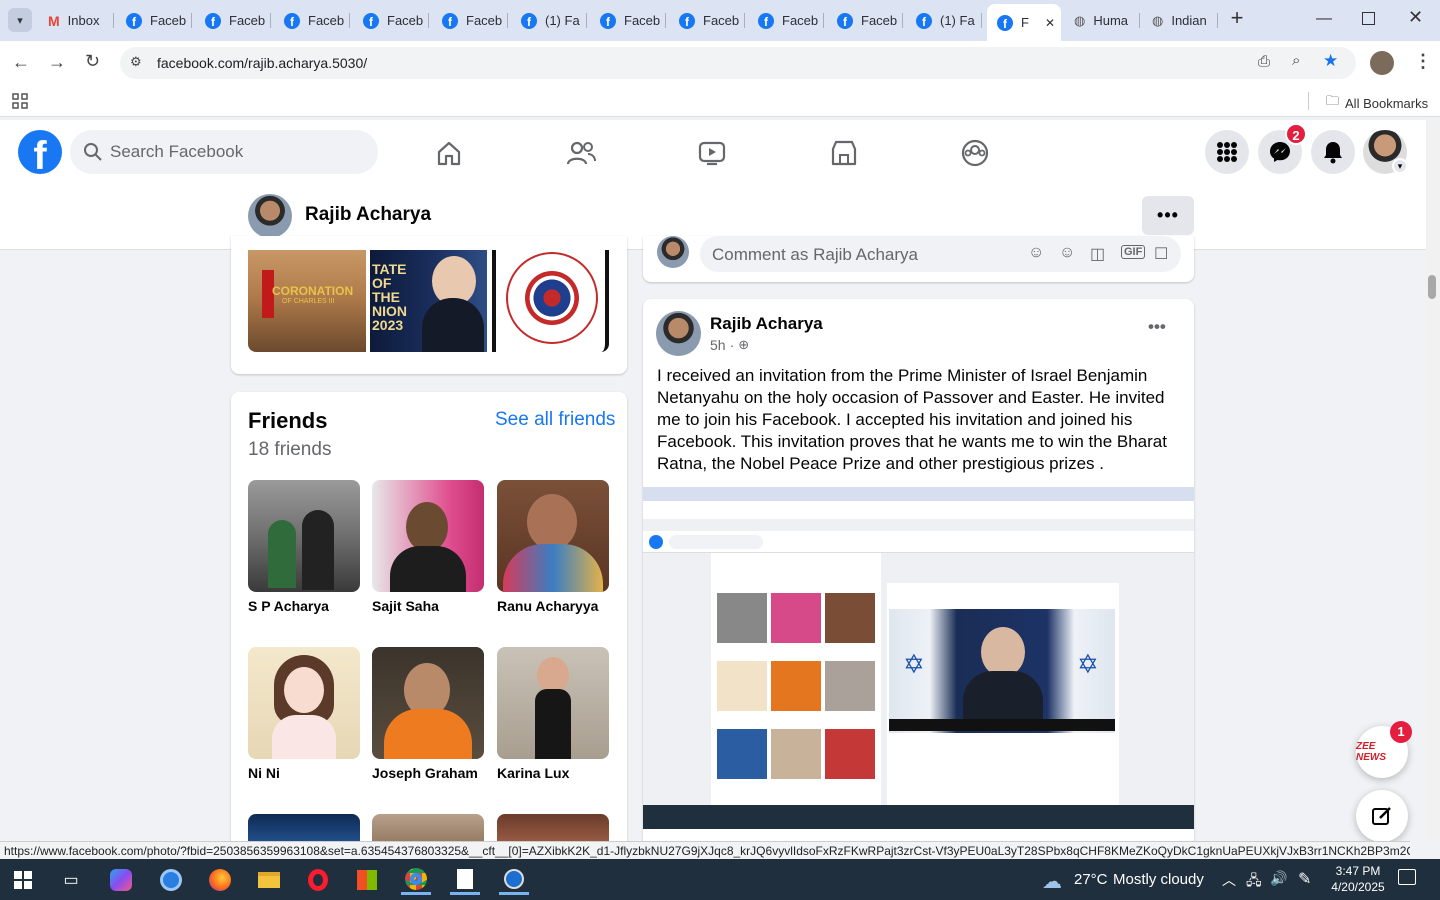  I want to click on account-chevron-icon: ▾, so click(1400, 166).